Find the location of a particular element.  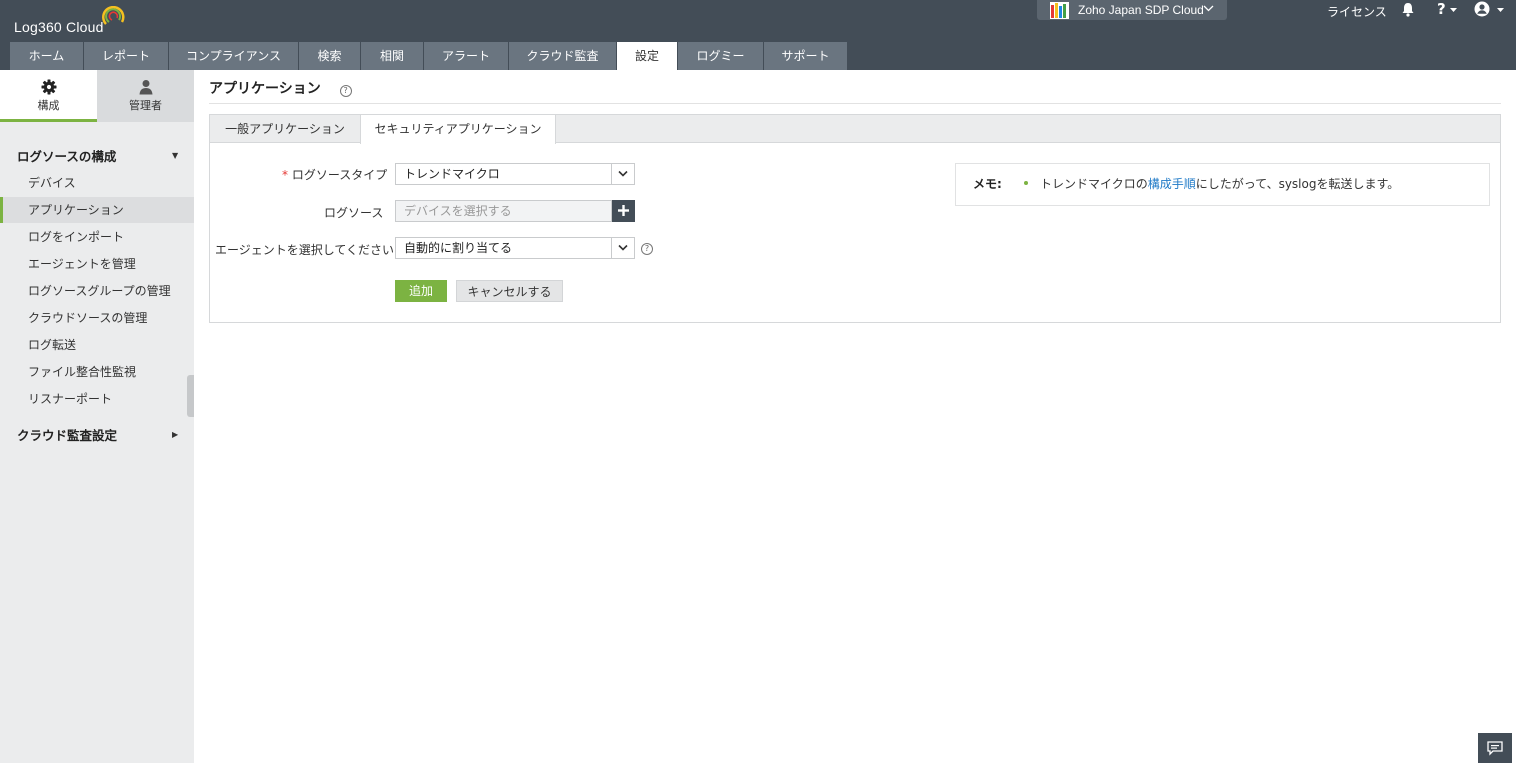

page-title-text: アプリケーション is located at coordinates (265, 89).